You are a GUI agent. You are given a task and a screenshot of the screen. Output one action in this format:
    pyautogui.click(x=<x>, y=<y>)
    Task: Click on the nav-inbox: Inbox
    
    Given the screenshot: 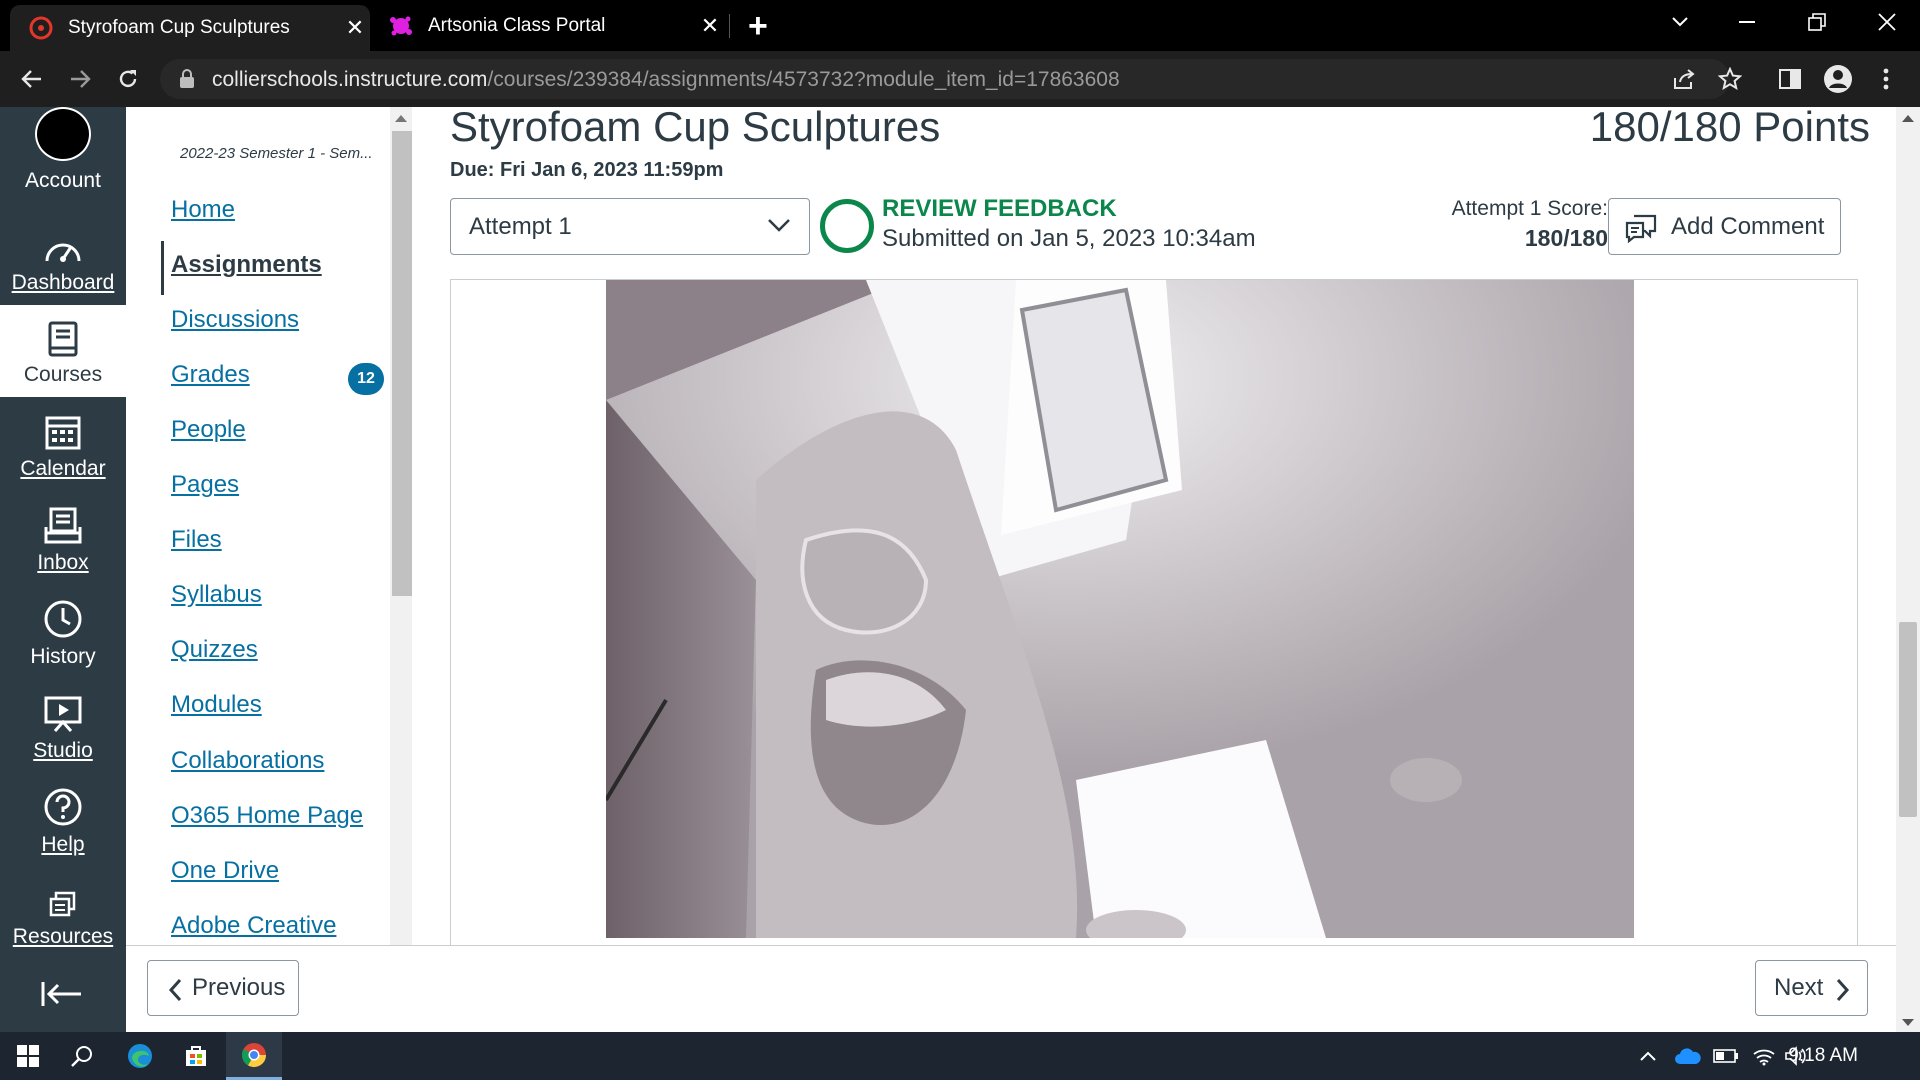 What is the action you would take?
    pyautogui.click(x=63, y=539)
    